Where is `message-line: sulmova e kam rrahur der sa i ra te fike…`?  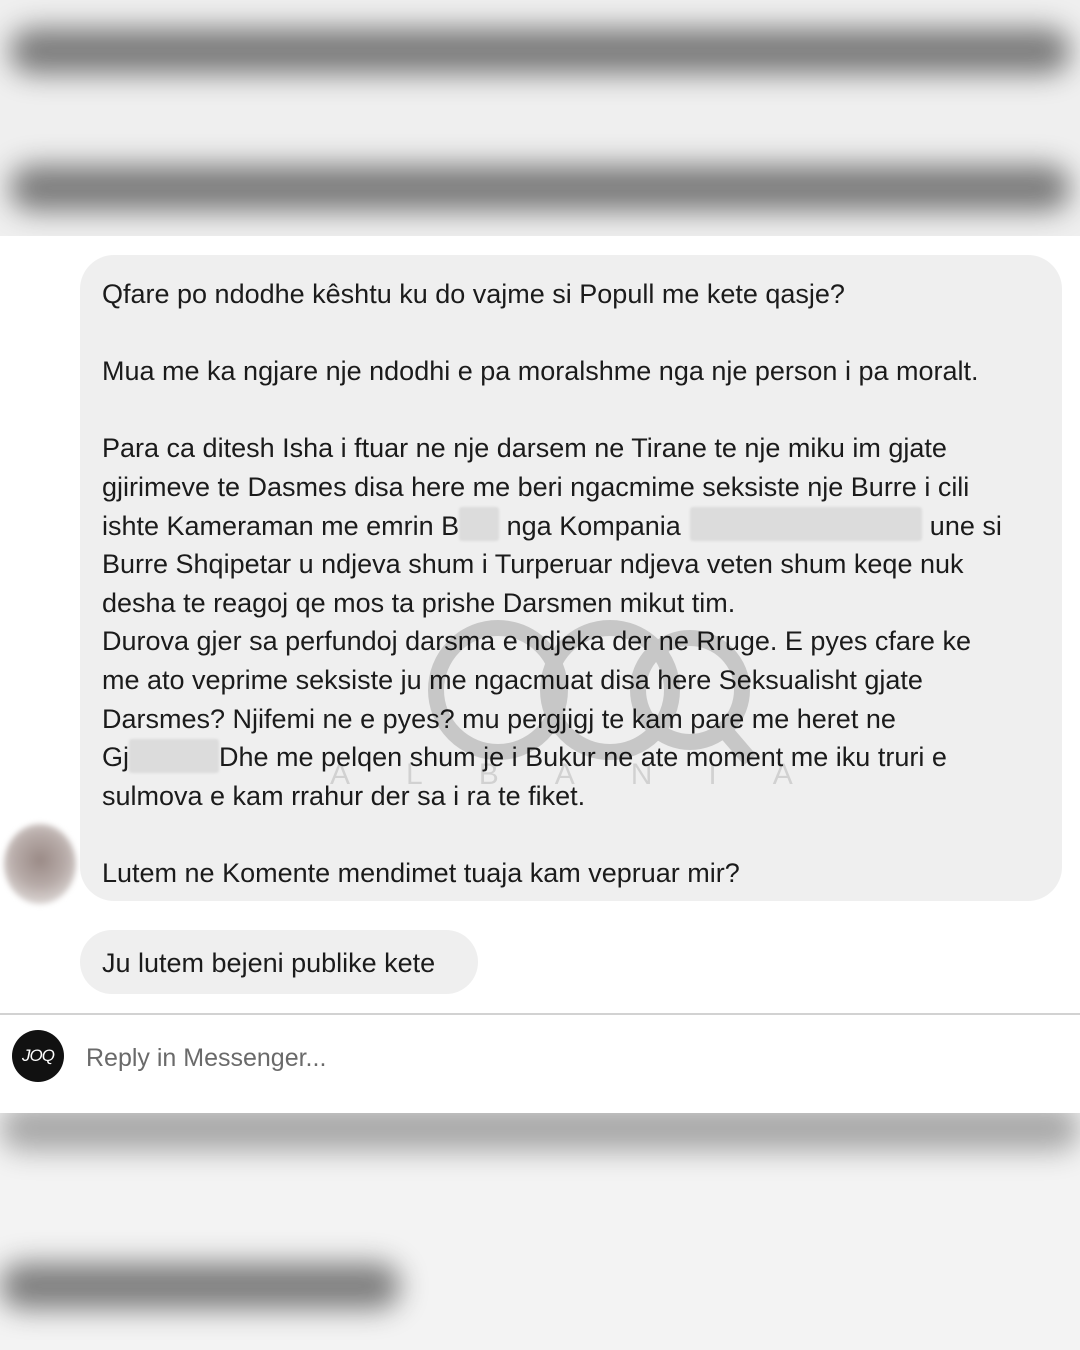
message-line: sulmova e kam rrahur der sa i ra te fike… is located at coordinates (344, 795).